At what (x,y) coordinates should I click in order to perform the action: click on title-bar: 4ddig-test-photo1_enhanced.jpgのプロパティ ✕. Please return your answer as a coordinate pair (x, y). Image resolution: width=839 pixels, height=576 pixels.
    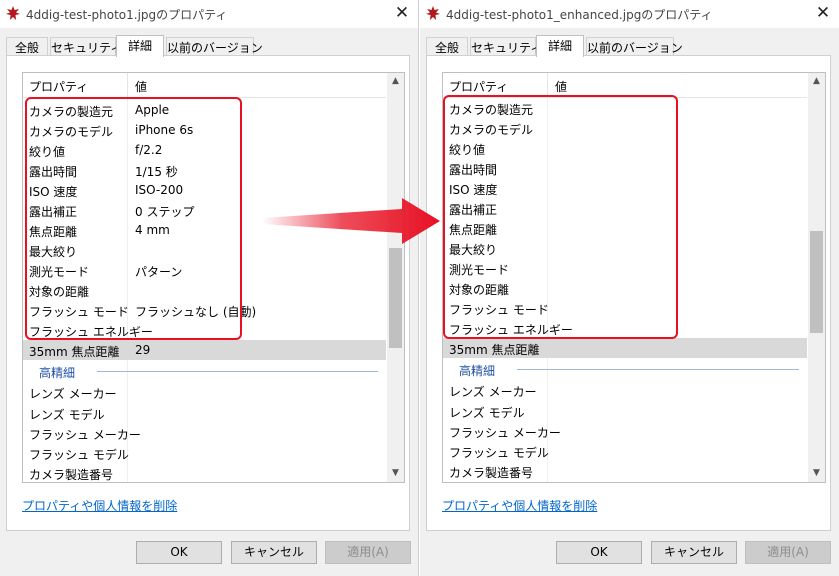
    Looking at the image, I should click on (629, 14).